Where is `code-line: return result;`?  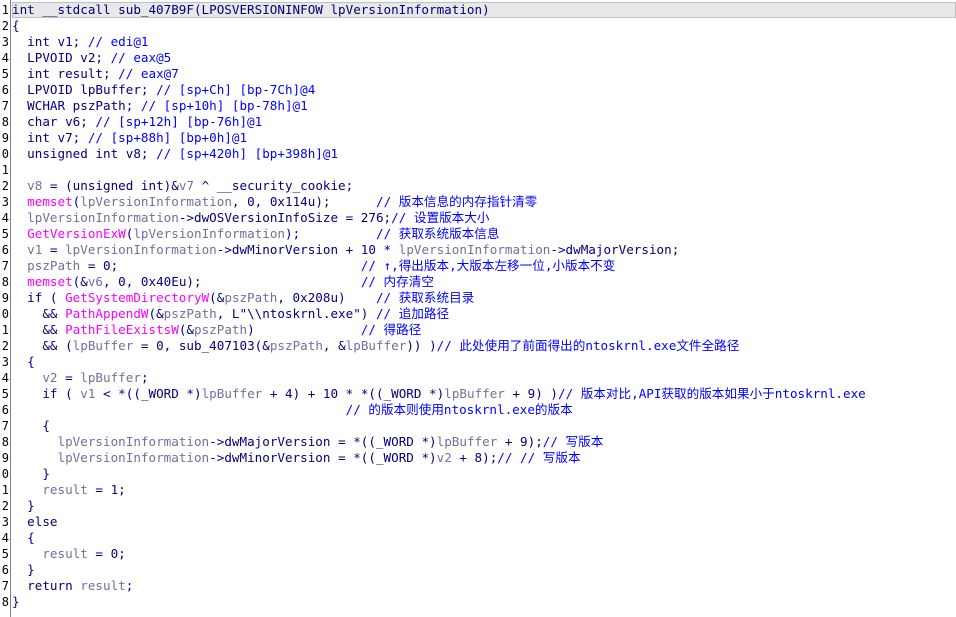
code-line: return result; is located at coordinates (484, 586).